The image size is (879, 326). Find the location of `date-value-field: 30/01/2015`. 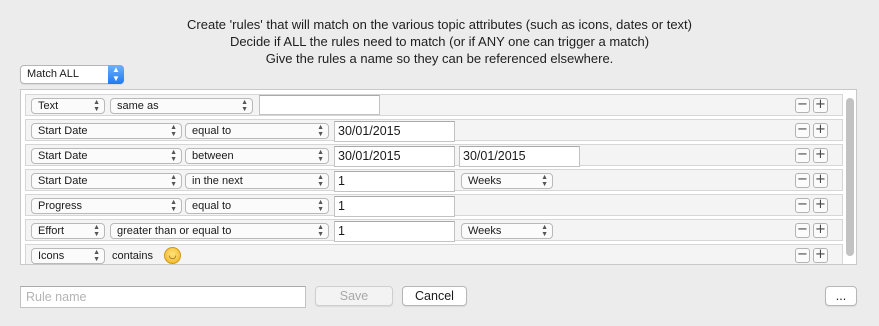

date-value-field: 30/01/2015 is located at coordinates (394, 131).